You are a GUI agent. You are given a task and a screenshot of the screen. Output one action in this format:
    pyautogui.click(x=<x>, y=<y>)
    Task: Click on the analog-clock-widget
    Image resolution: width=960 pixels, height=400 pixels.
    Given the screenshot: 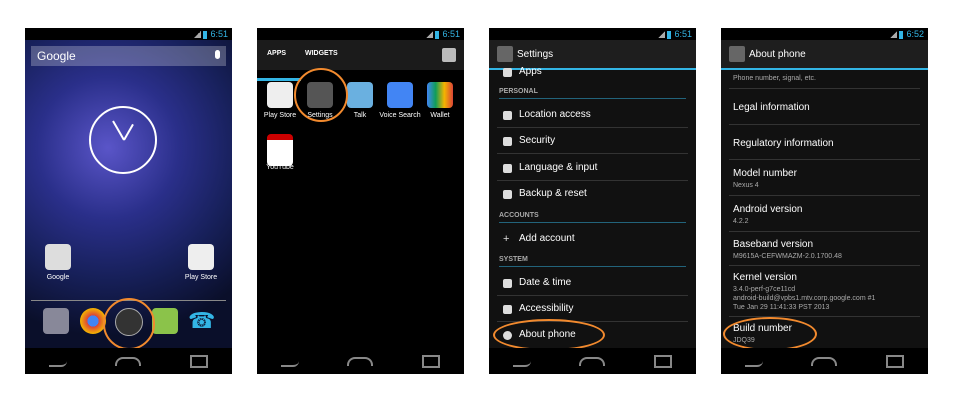 What is the action you would take?
    pyautogui.click(x=123, y=140)
    